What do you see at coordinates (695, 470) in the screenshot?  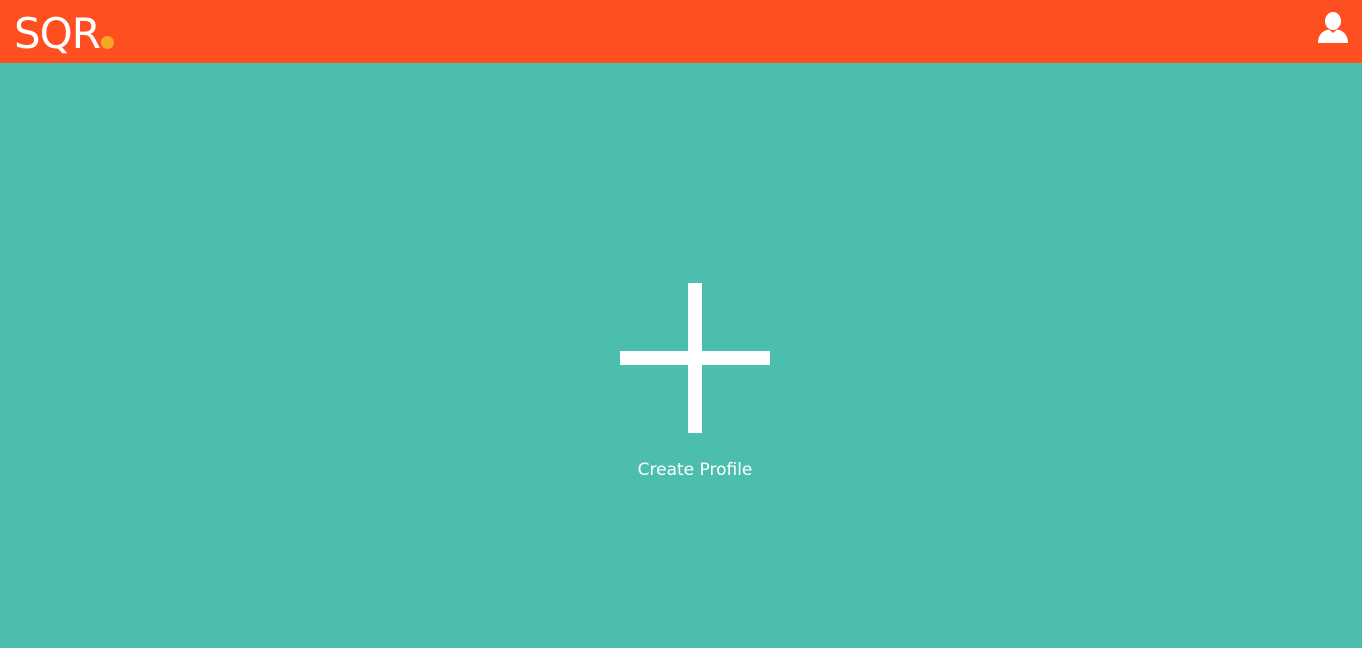 I see `create-profile-label: Create Profile` at bounding box center [695, 470].